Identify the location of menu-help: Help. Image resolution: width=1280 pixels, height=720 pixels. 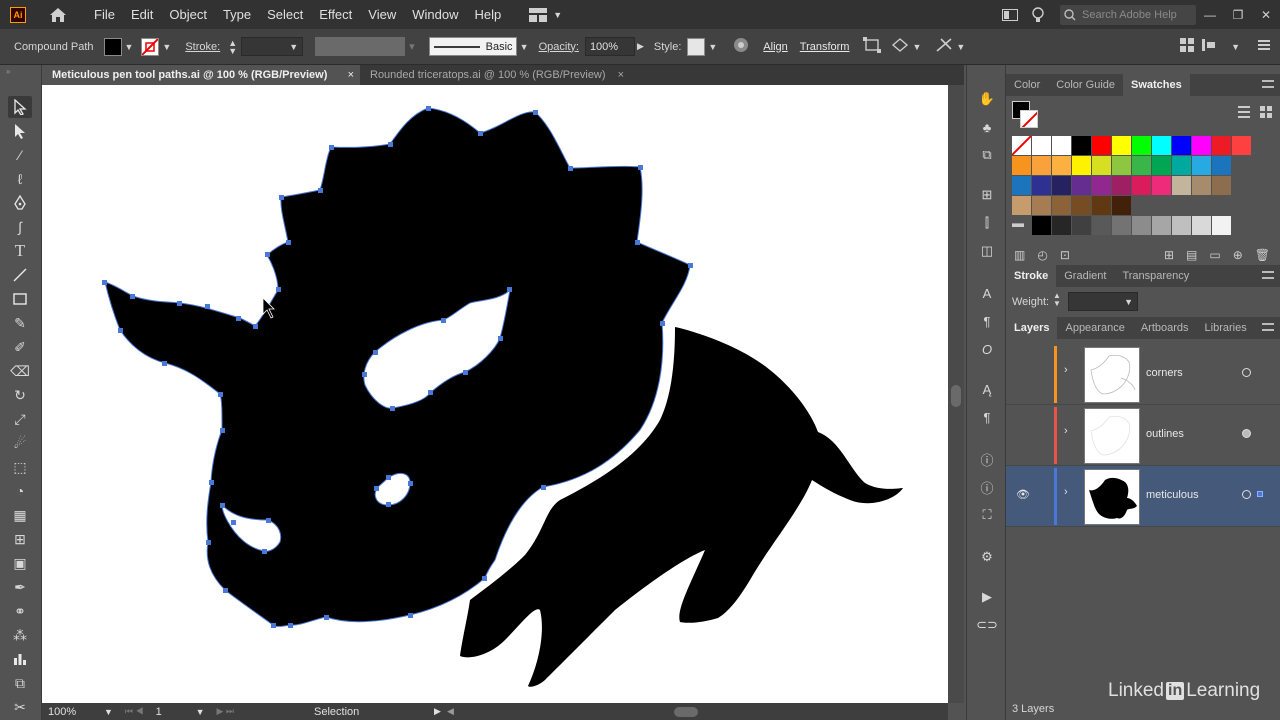
(487, 14).